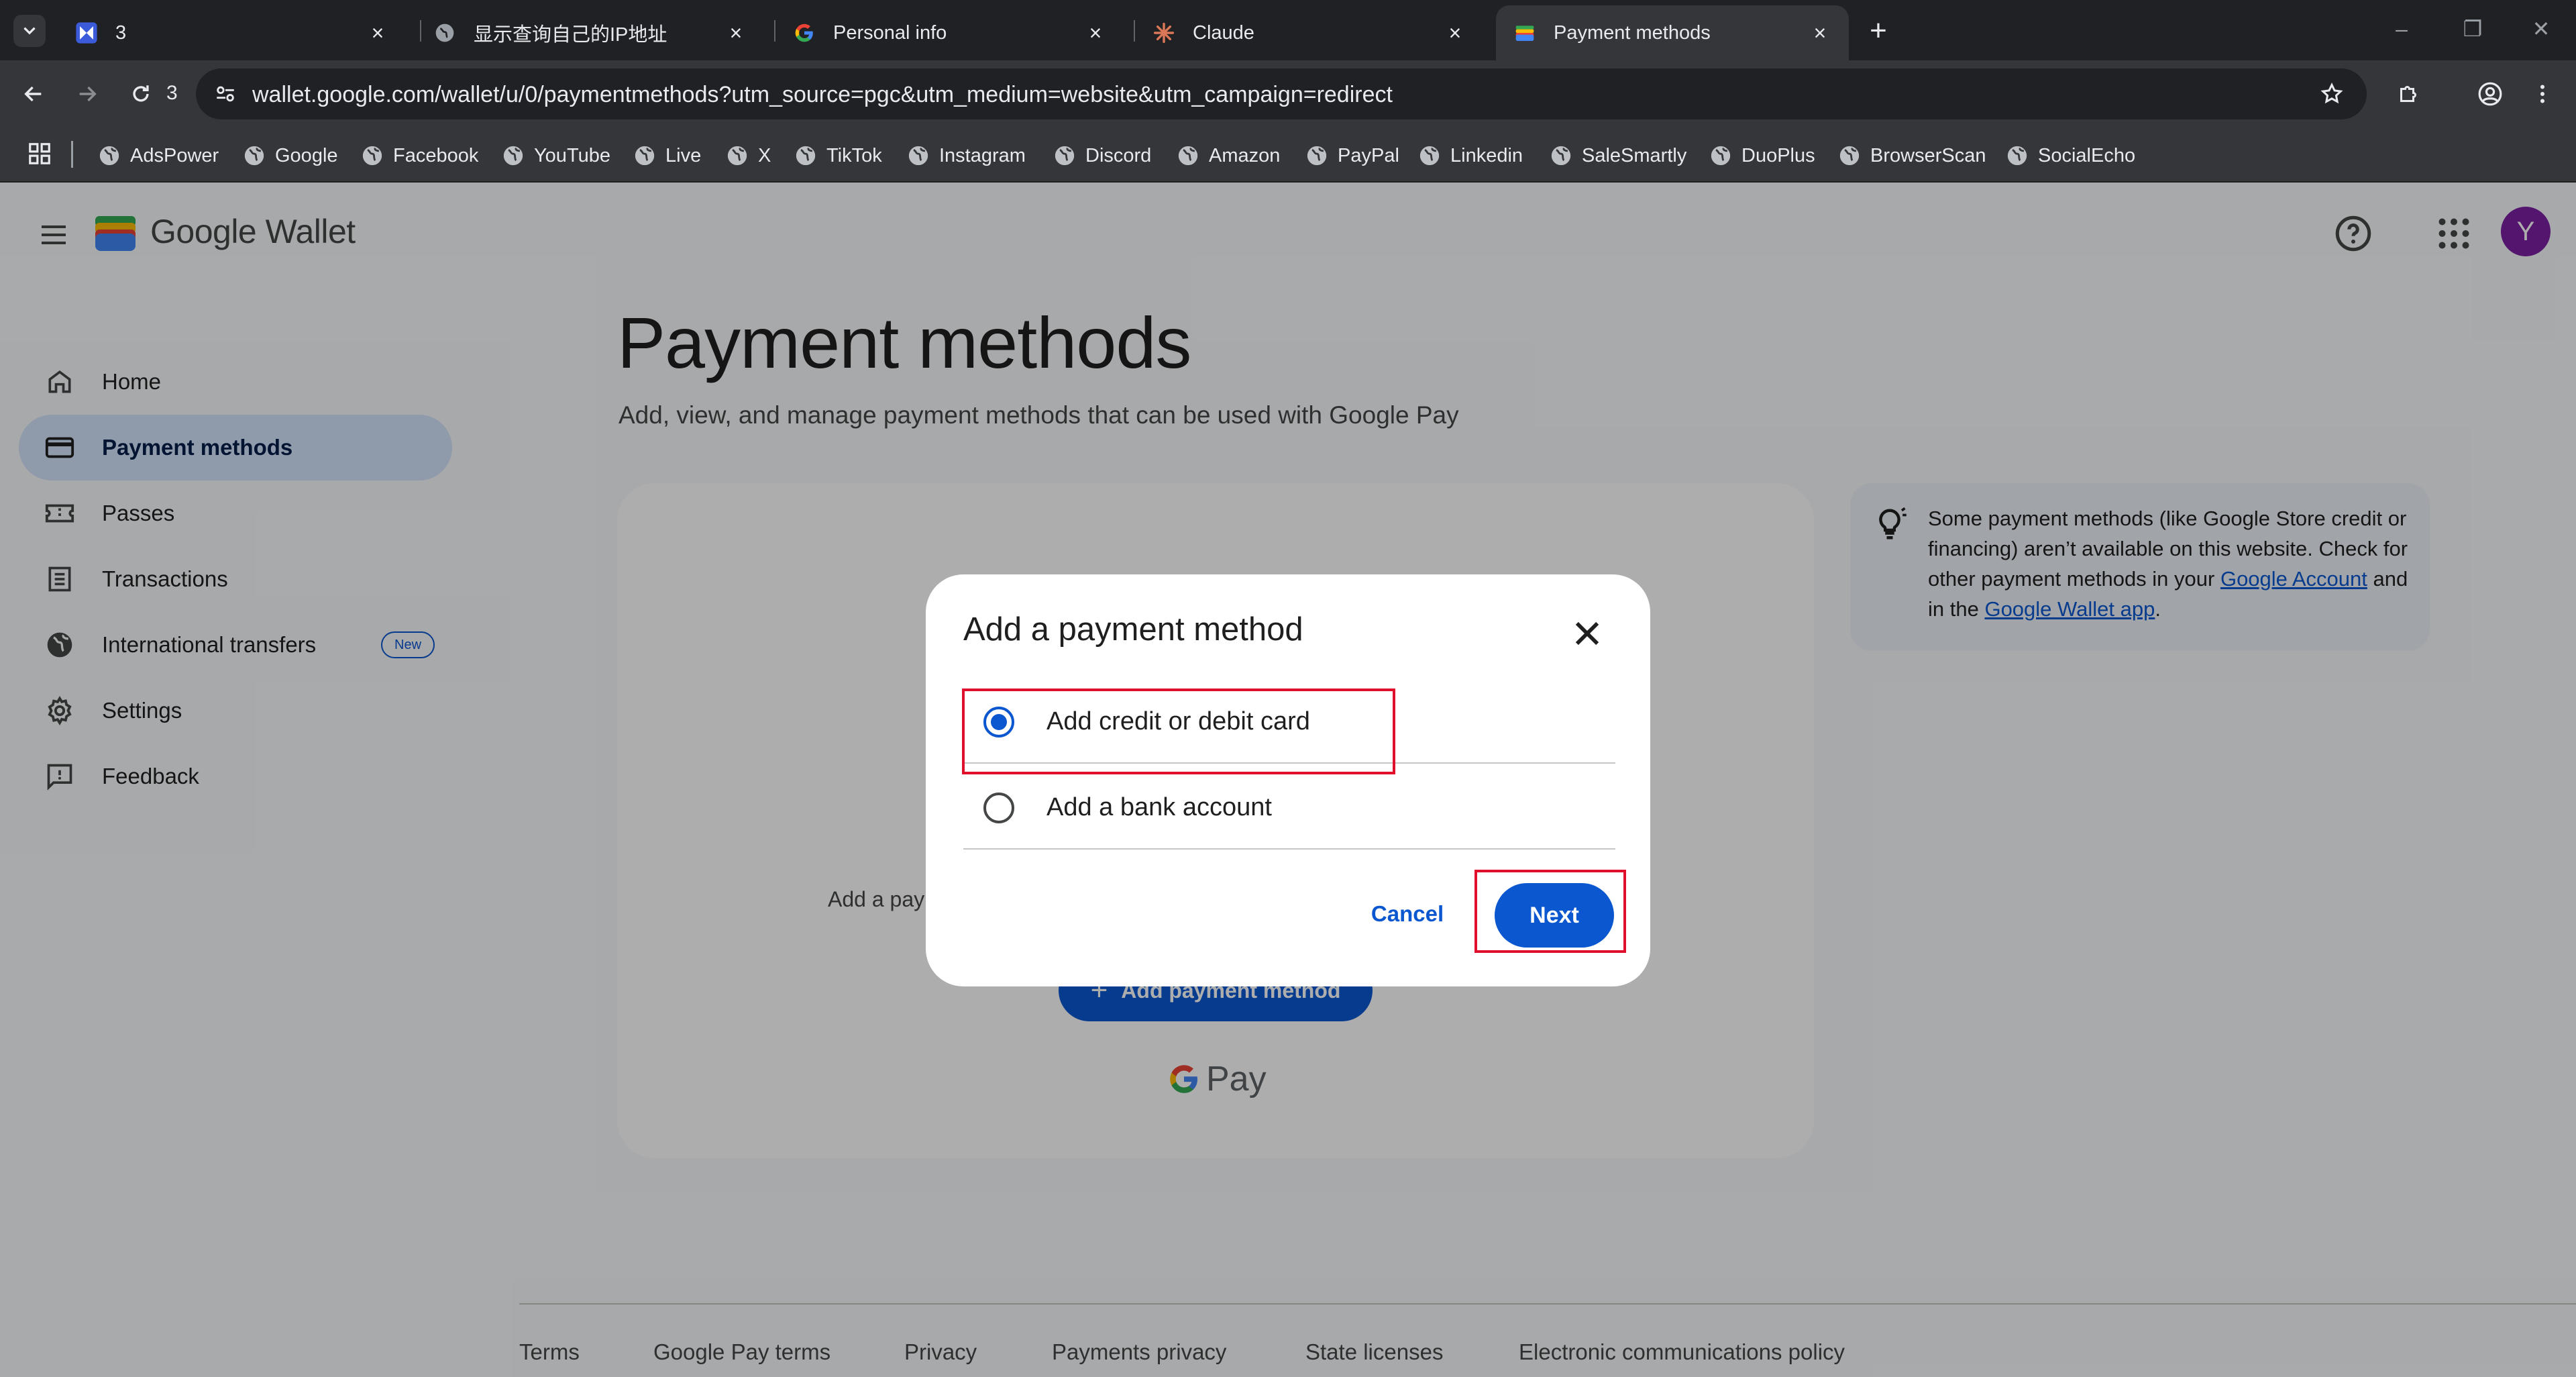  I want to click on reload-icon, so click(141, 93).